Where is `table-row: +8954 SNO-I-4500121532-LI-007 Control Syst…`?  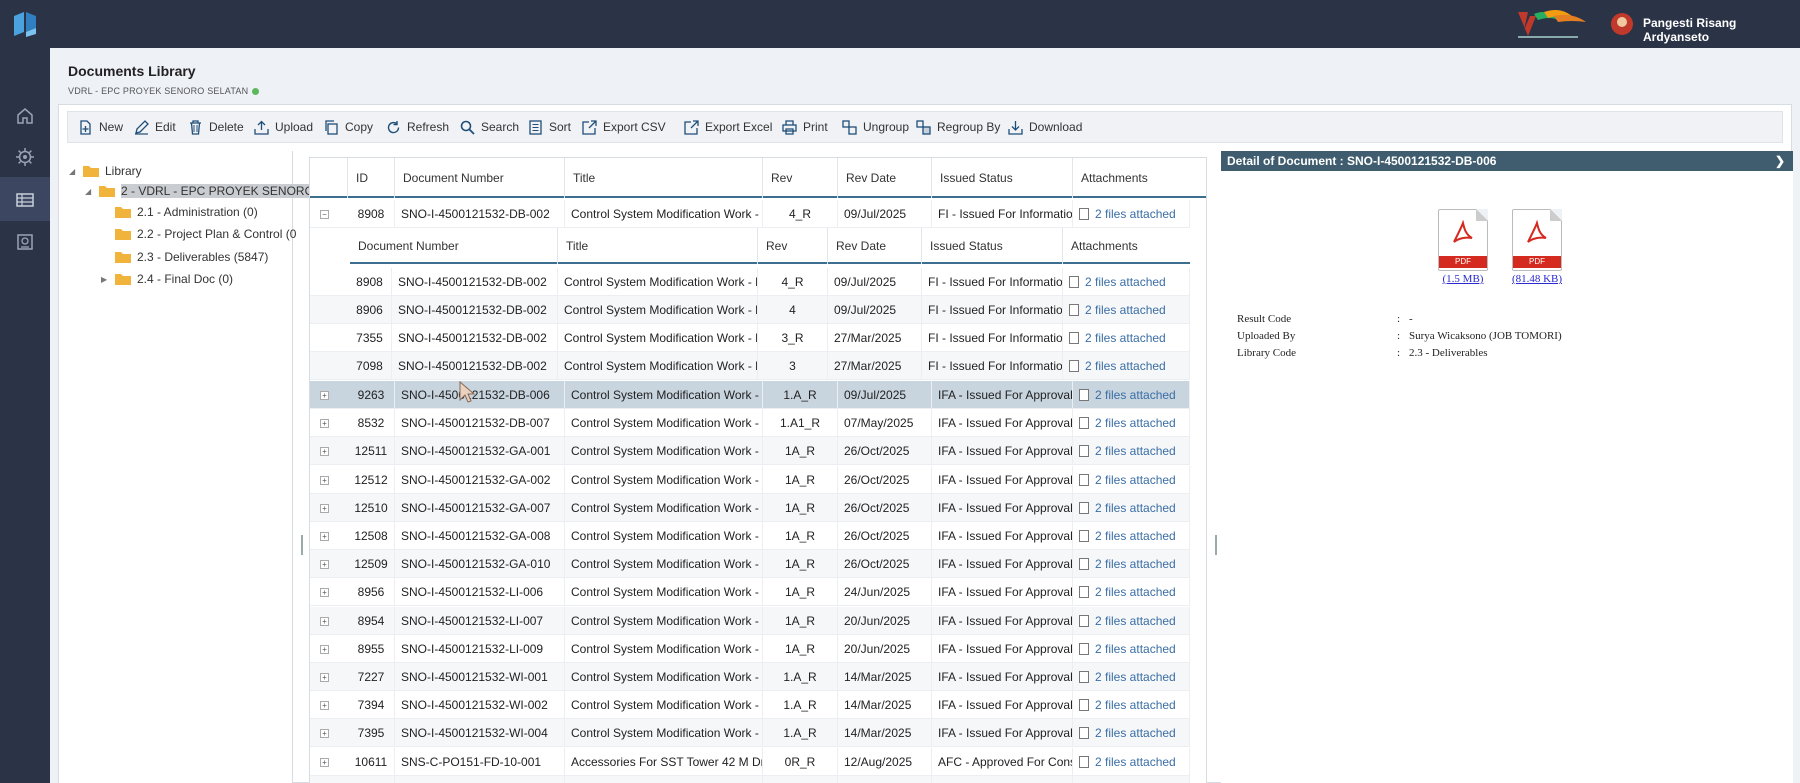
table-row: +8954 SNO-I-4500121532-LI-007 Control Syst… is located at coordinates (750, 620).